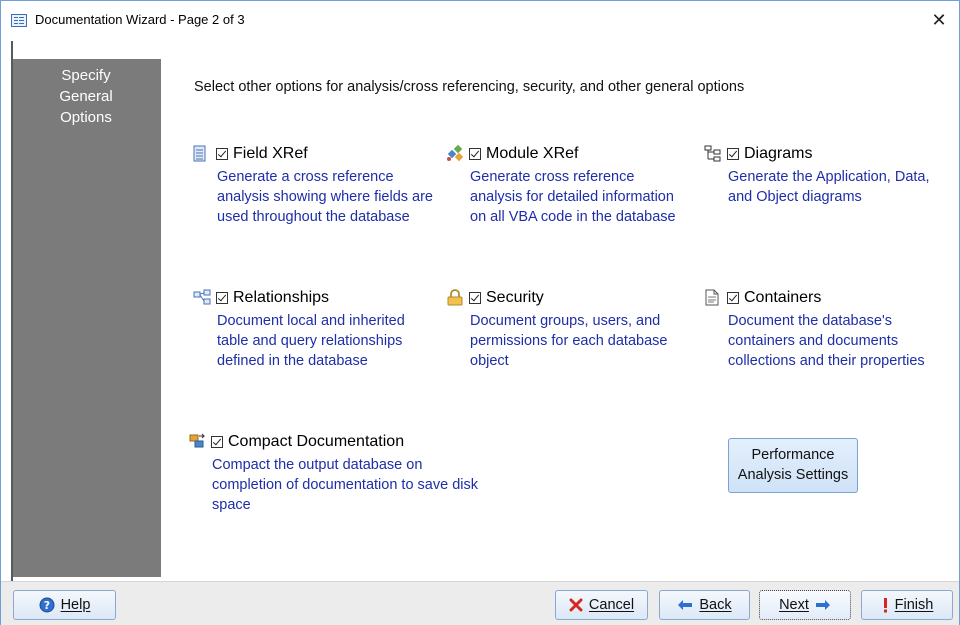 The height and width of the screenshot is (625, 960). I want to click on relationships-checkbox, so click(222, 298).